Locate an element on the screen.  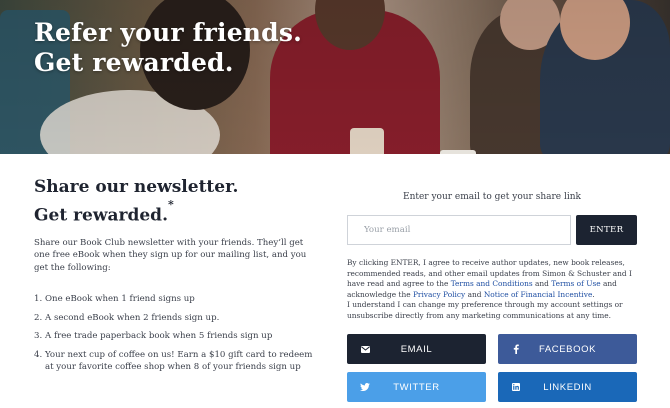
terms-and-conditions-link: Terms and Conditions is located at coordinates (492, 283).